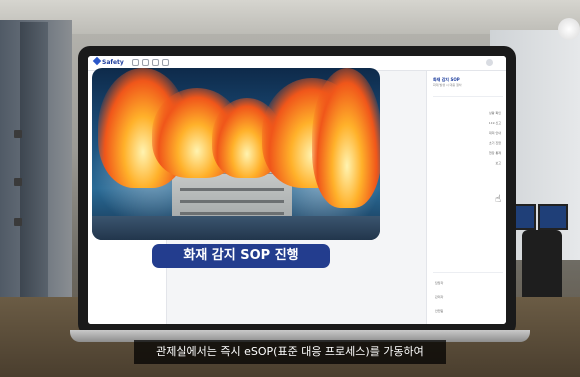 This screenshot has height=377, width=580. What do you see at coordinates (439, 311) in the screenshot?
I see `list-item: 안전팀` at bounding box center [439, 311].